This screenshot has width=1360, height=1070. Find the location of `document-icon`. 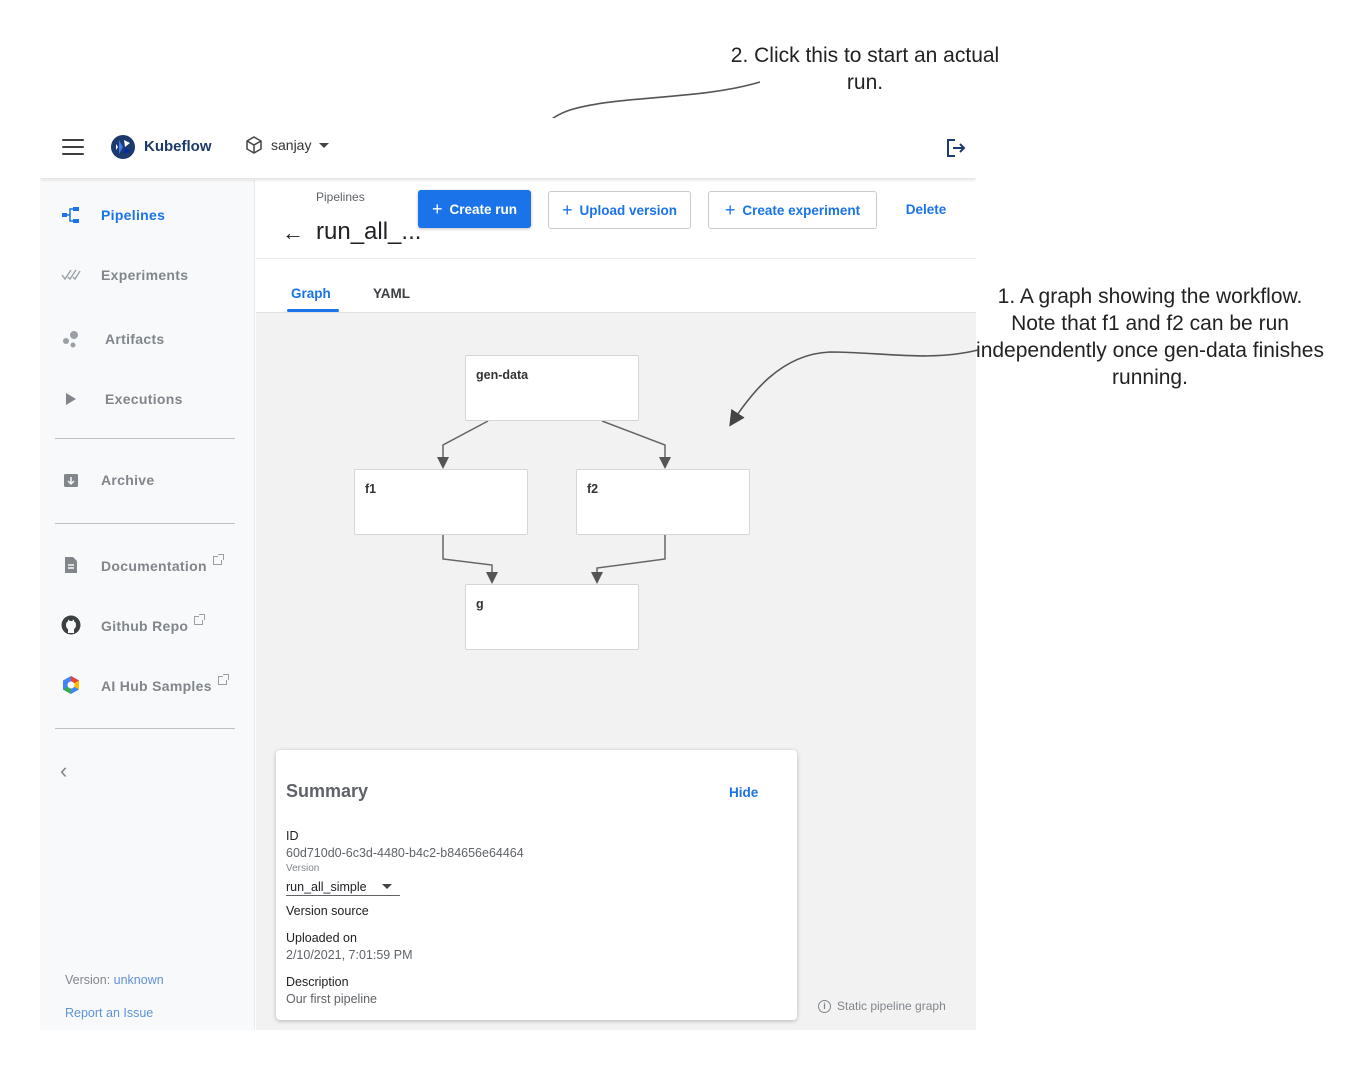

document-icon is located at coordinates (71, 565).